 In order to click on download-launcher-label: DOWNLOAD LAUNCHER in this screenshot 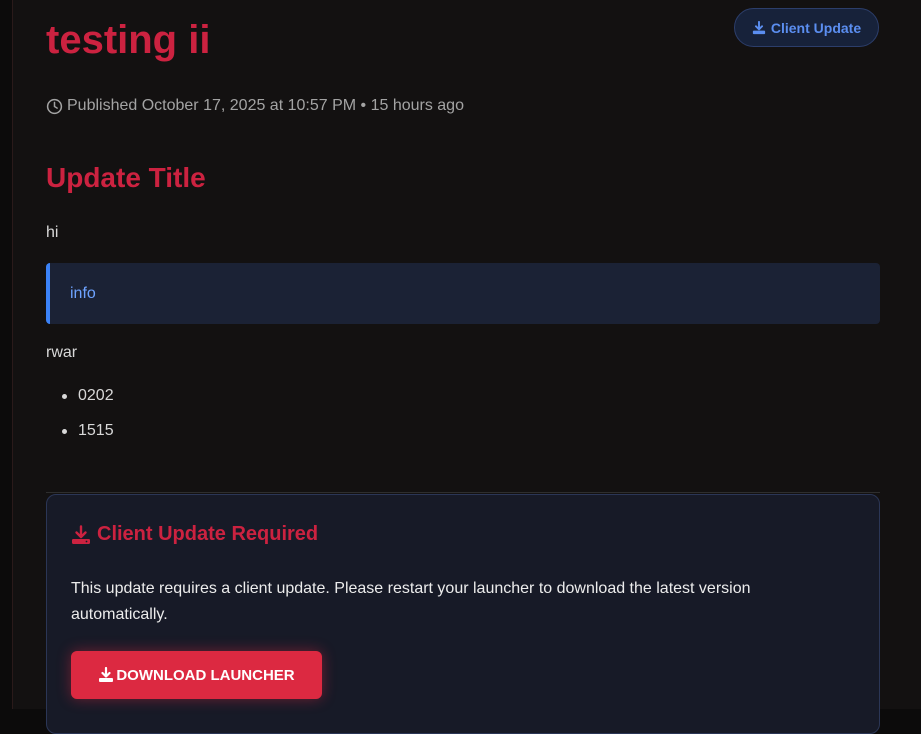, I will do `click(205, 675)`.